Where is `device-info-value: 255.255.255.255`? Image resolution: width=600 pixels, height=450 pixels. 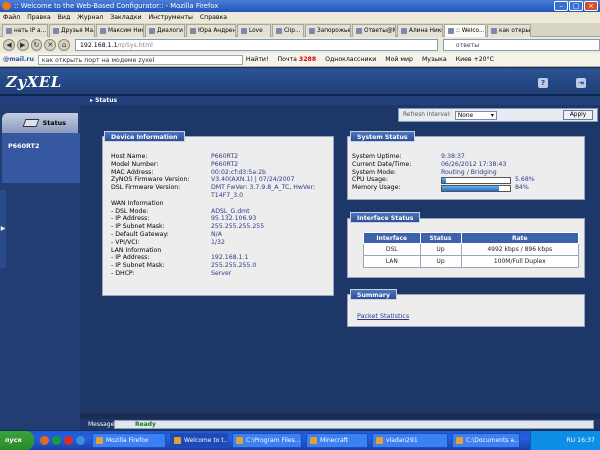 device-info-value: 255.255.255.255 is located at coordinates (238, 227).